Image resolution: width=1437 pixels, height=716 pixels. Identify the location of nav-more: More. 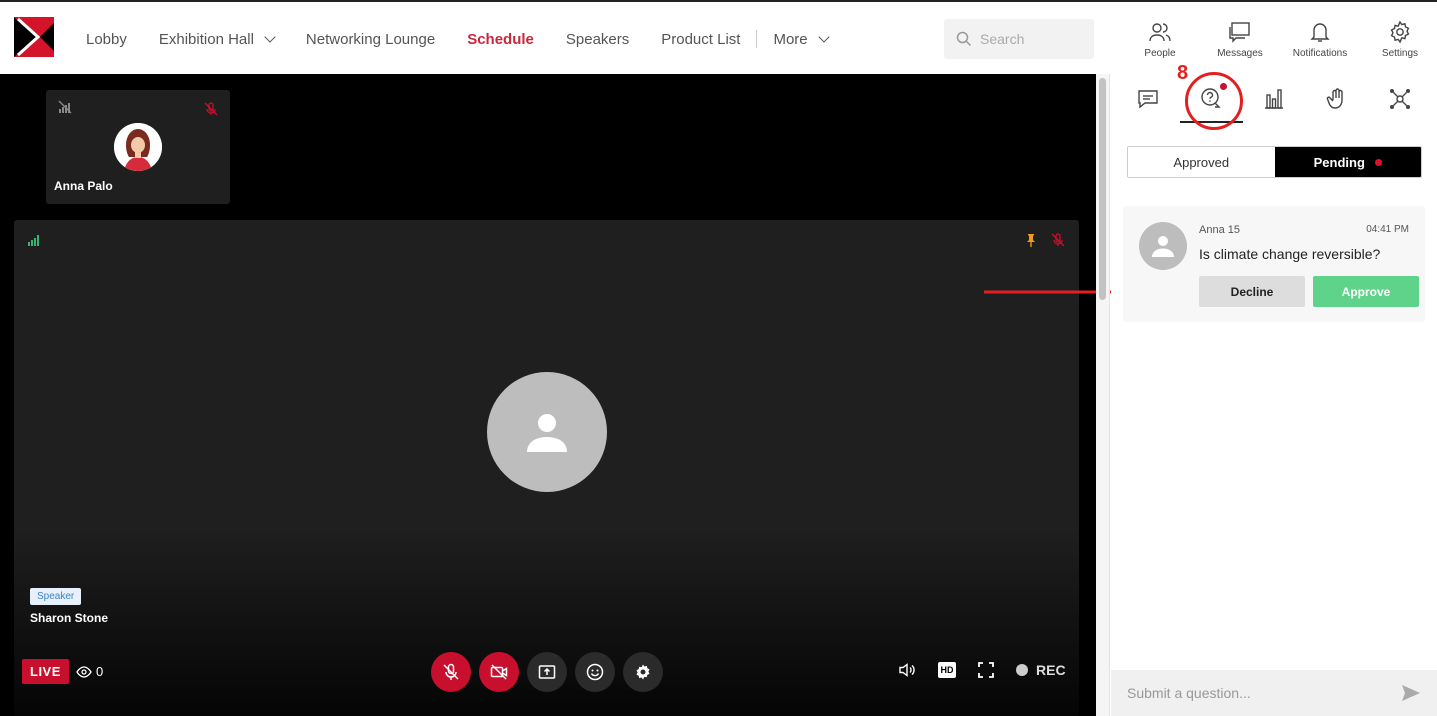
(800, 39).